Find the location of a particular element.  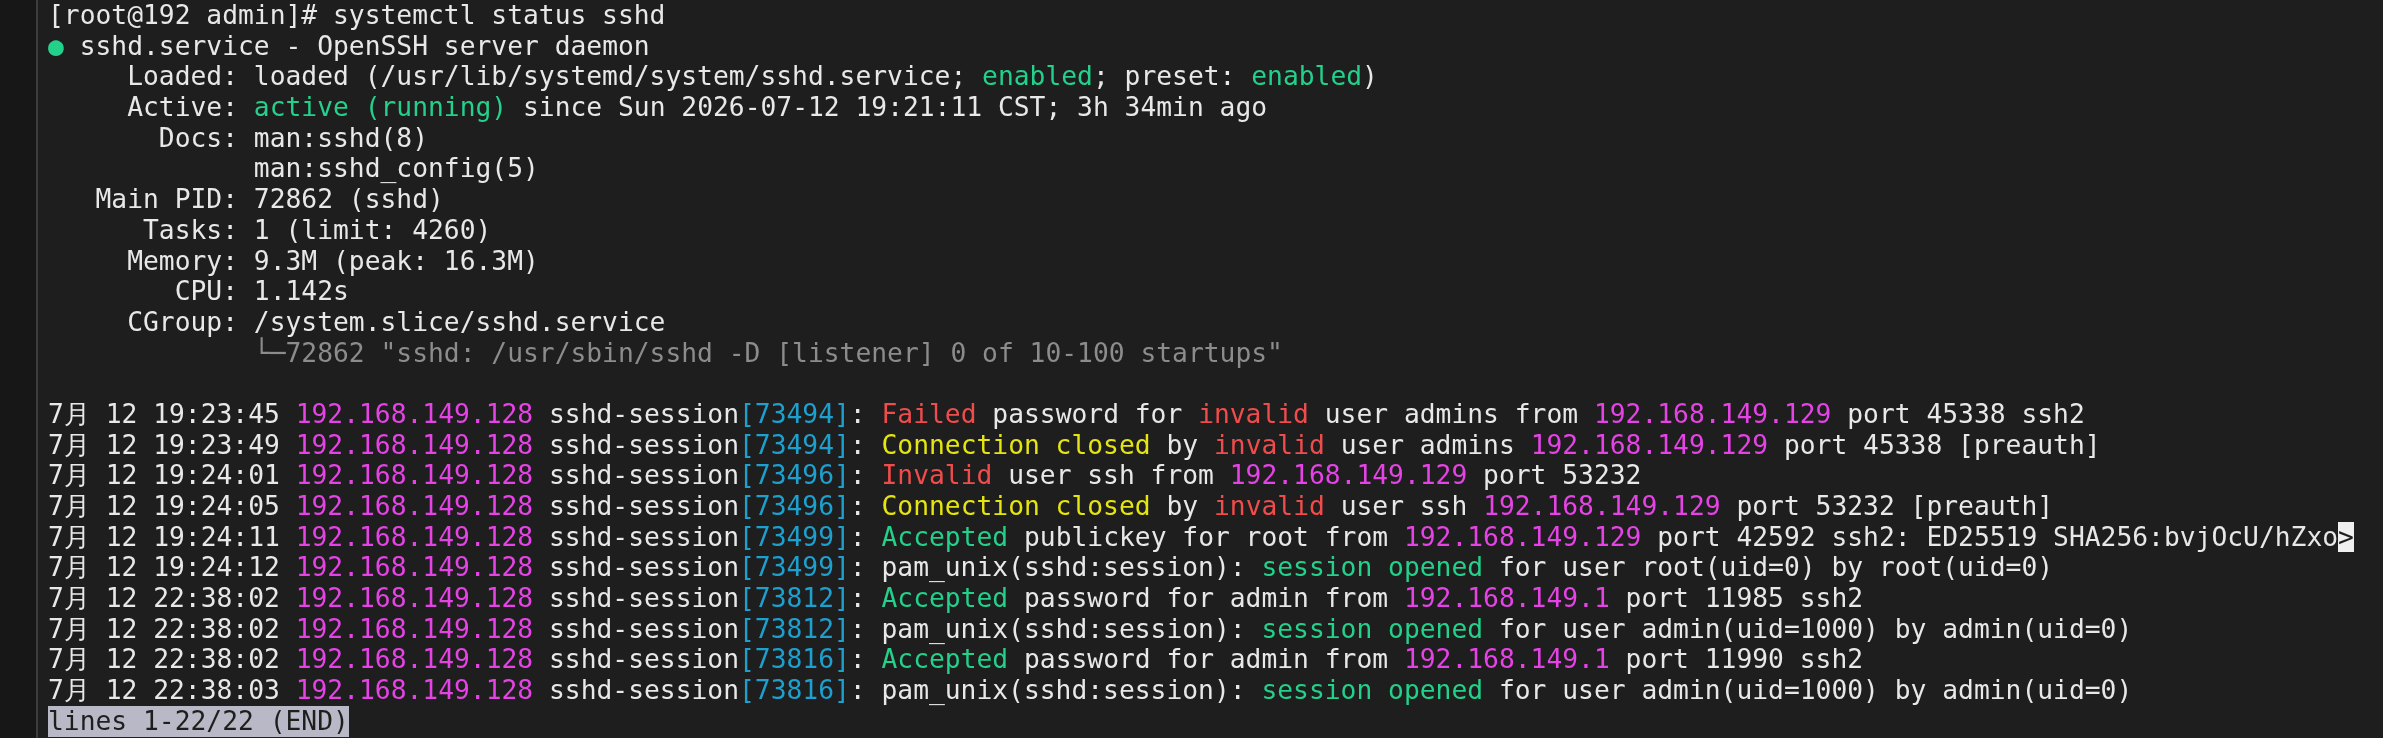

pager-status-bar: lines 1-22/22 (END) is located at coordinates (198, 721).